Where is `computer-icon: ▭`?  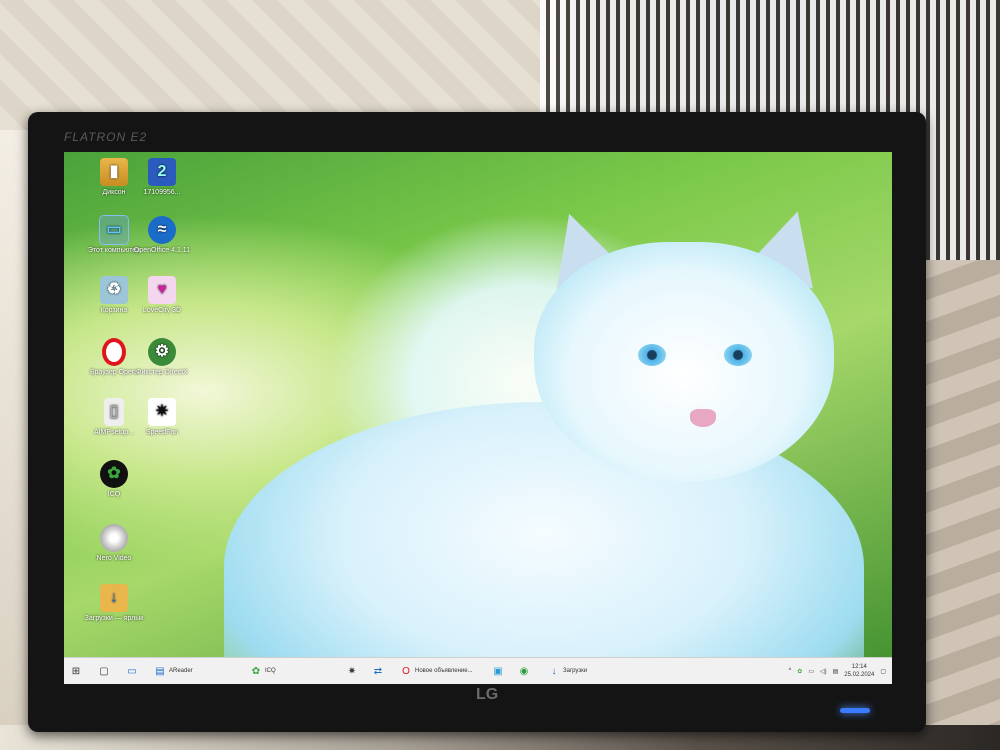
computer-icon: ▭ is located at coordinates (114, 230).